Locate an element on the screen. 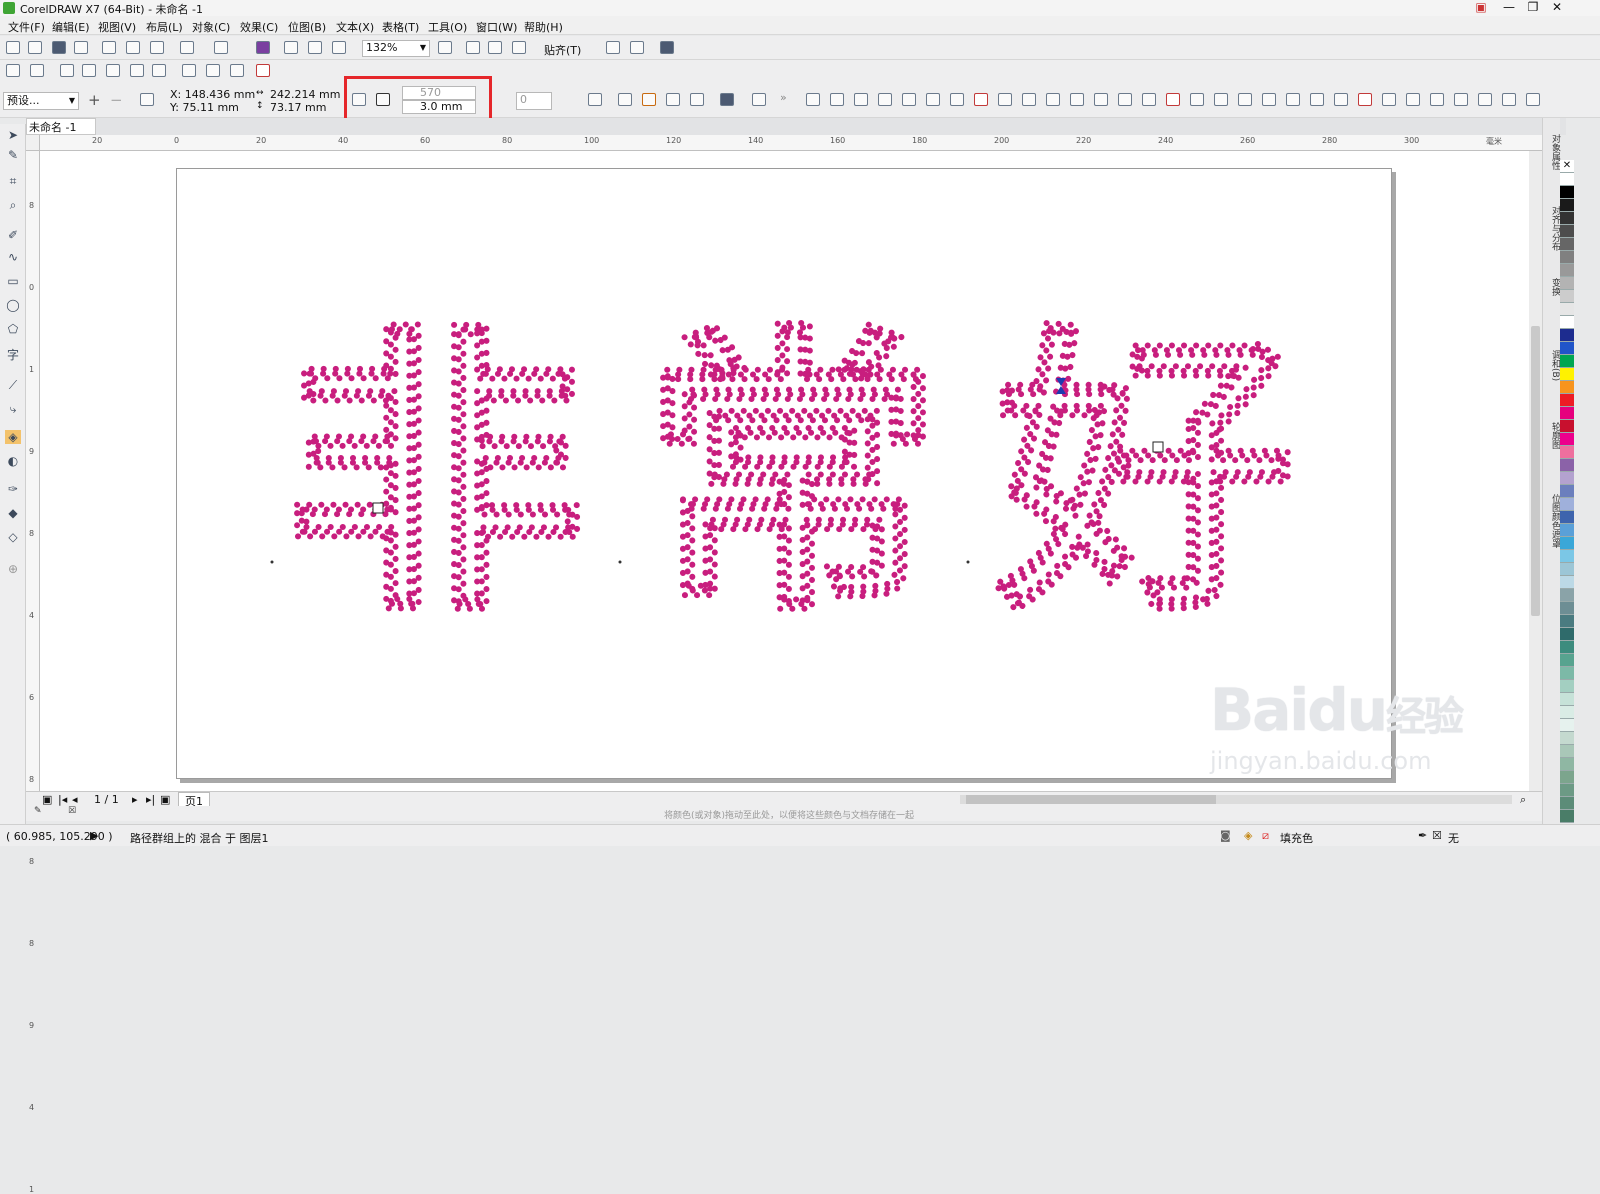  add-preset-icon: + is located at coordinates (94, 100).